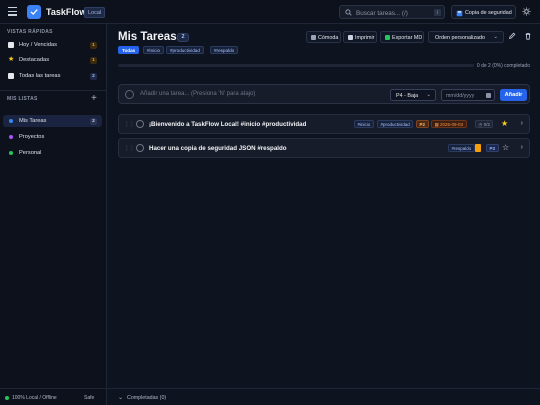  I want to click on due-date-text: 2026-09-03, so click(452, 124).